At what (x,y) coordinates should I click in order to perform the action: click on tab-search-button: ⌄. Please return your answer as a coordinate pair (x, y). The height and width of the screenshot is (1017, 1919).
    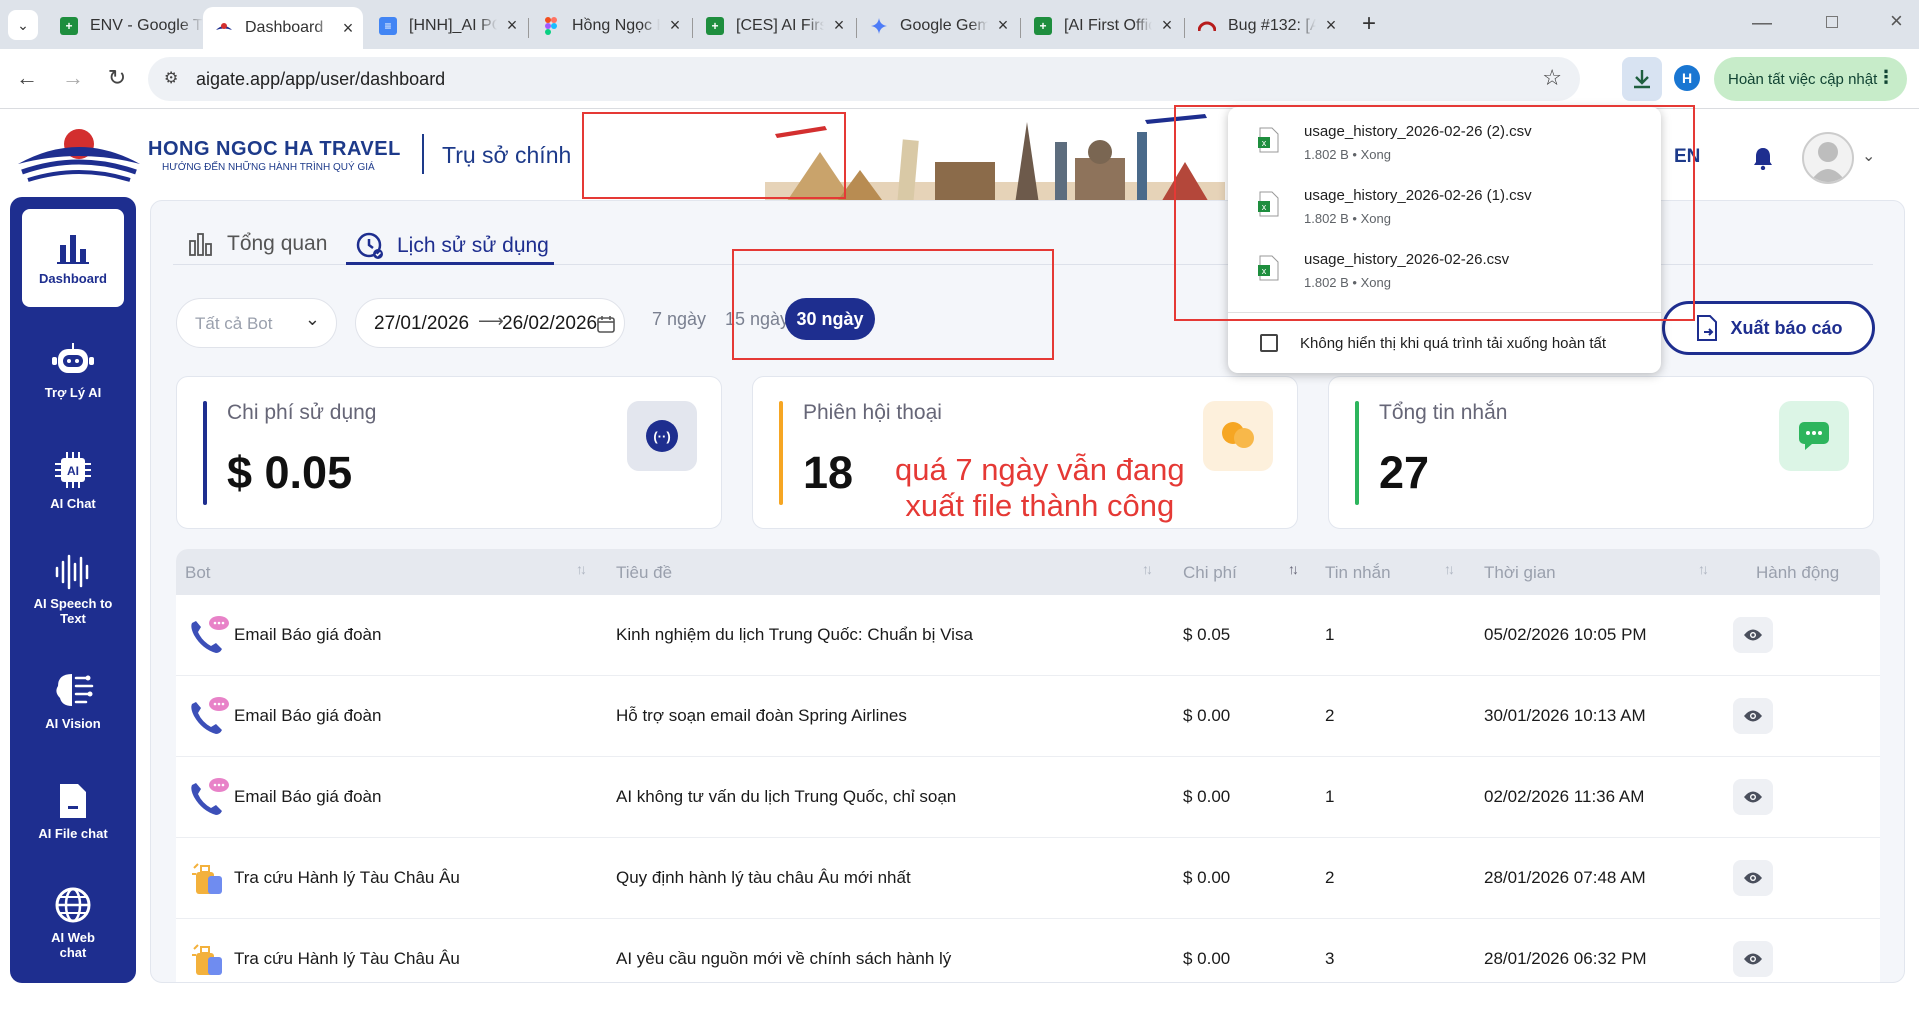
    Looking at the image, I should click on (23, 25).